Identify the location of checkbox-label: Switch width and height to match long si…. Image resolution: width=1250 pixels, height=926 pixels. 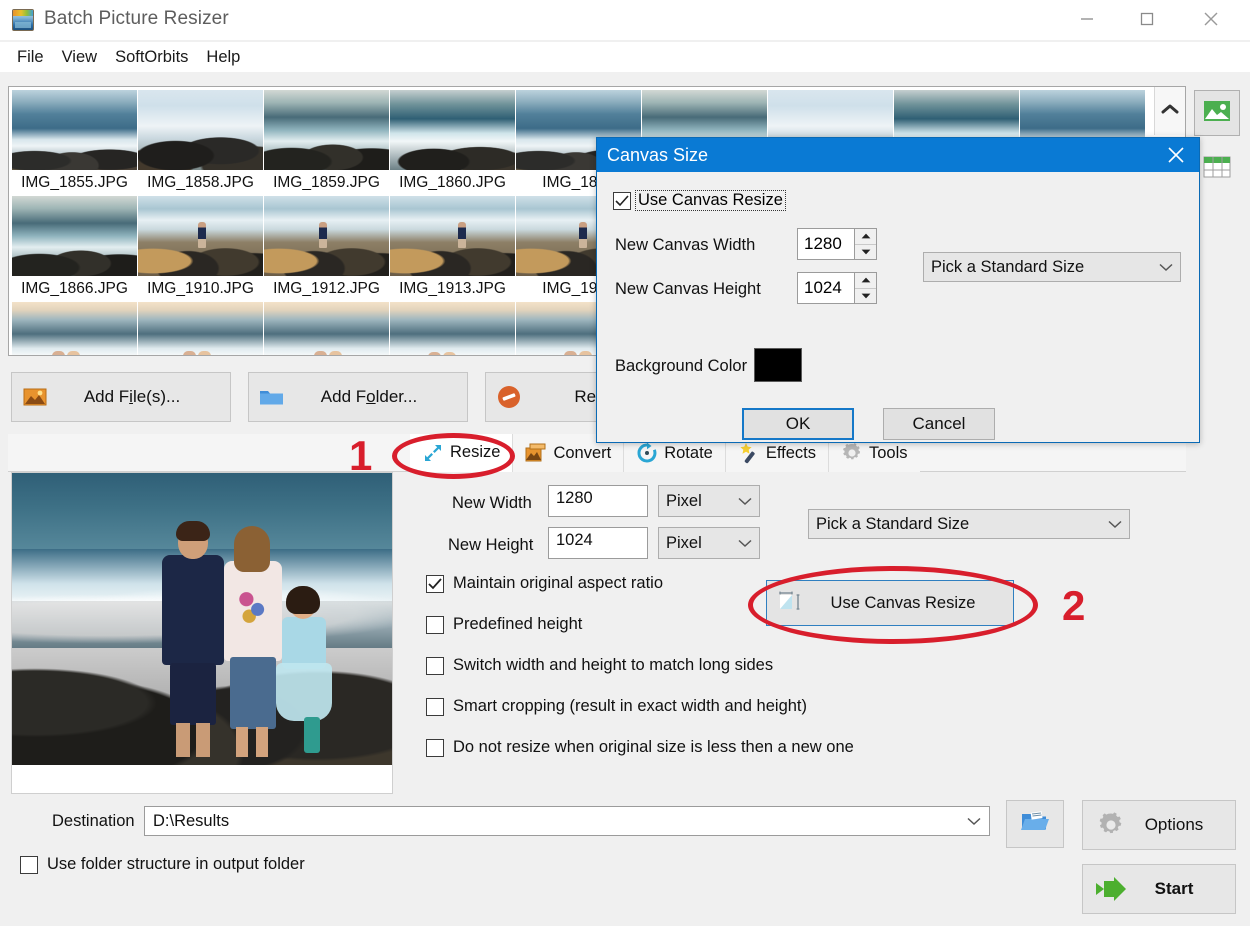
(613, 665).